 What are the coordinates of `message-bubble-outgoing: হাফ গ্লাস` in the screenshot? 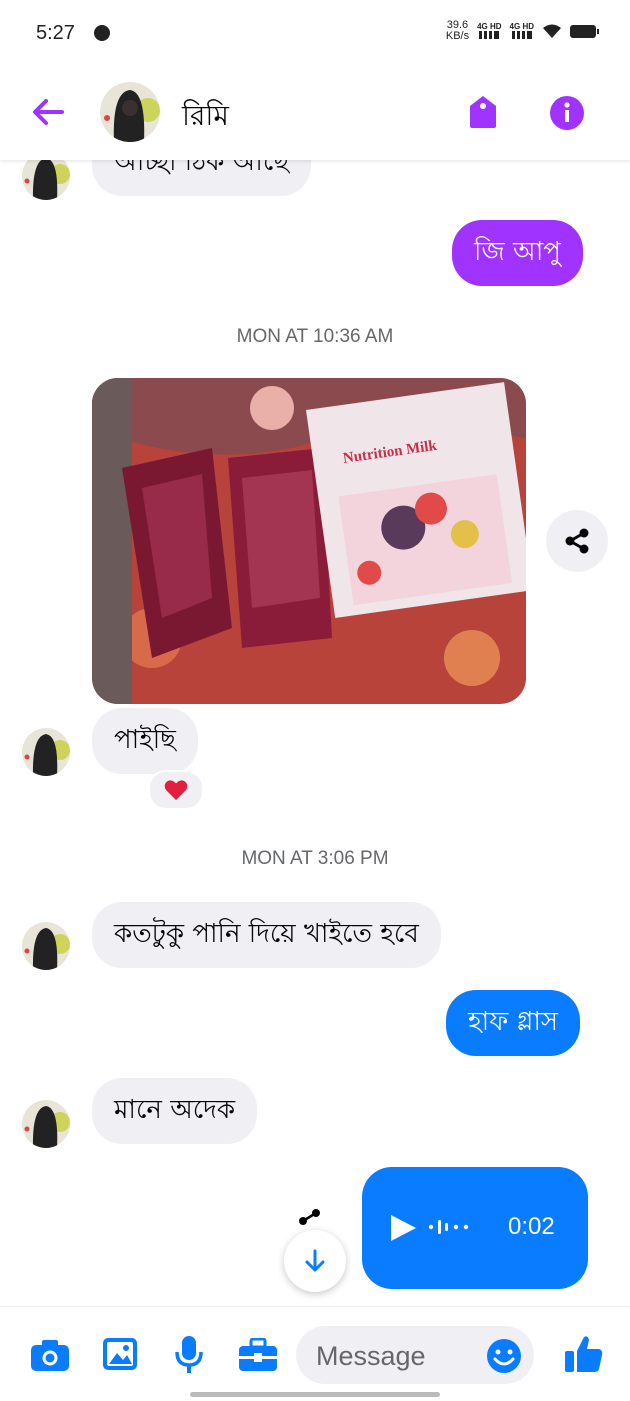 It's located at (513, 1023).